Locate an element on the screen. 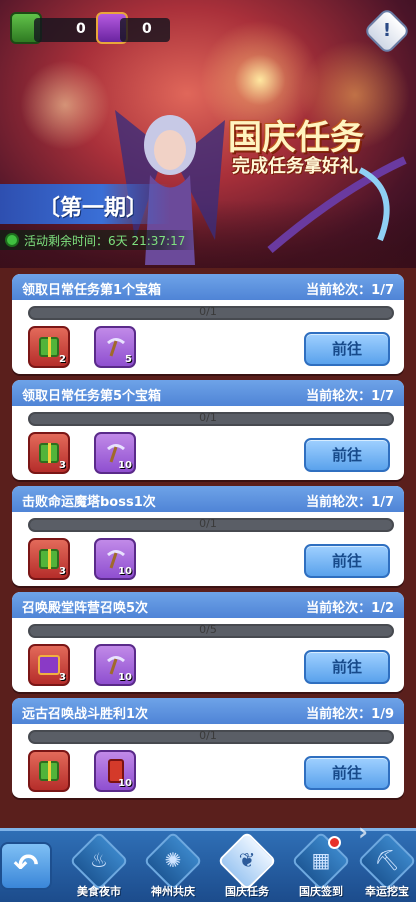 This screenshot has width=416, height=902. tab-label: 美食夜市 is located at coordinates (99, 891).